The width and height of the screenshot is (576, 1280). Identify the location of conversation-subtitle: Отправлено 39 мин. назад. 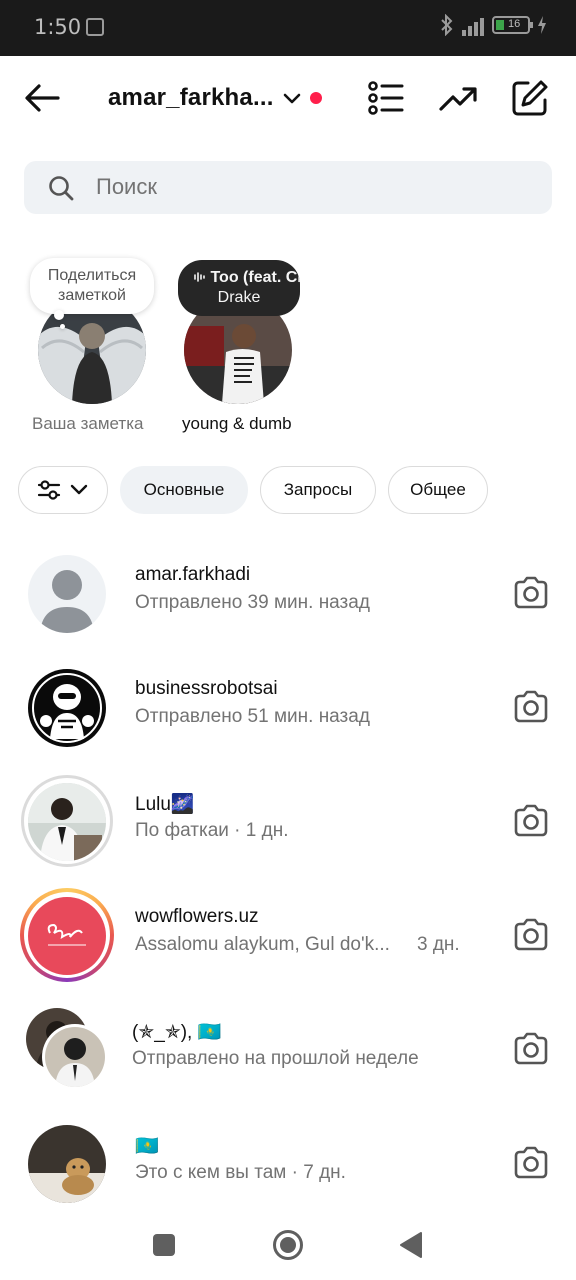
(252, 602).